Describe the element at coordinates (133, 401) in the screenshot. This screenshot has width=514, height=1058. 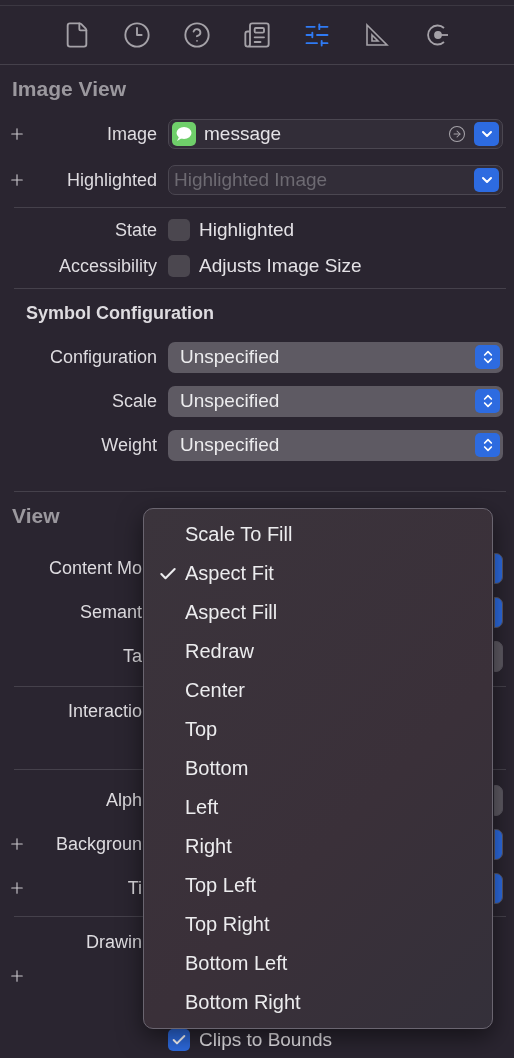
I see `field-label: Scale` at that location.